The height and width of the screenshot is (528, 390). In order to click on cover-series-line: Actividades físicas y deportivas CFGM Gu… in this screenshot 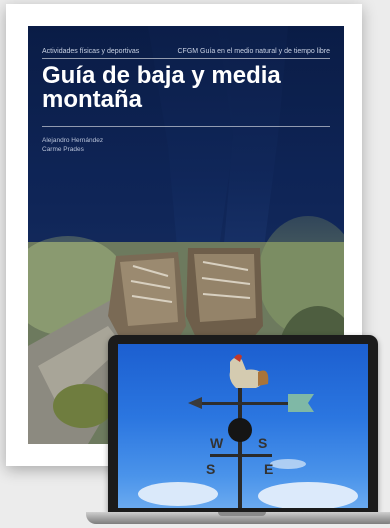, I will do `click(186, 51)`.